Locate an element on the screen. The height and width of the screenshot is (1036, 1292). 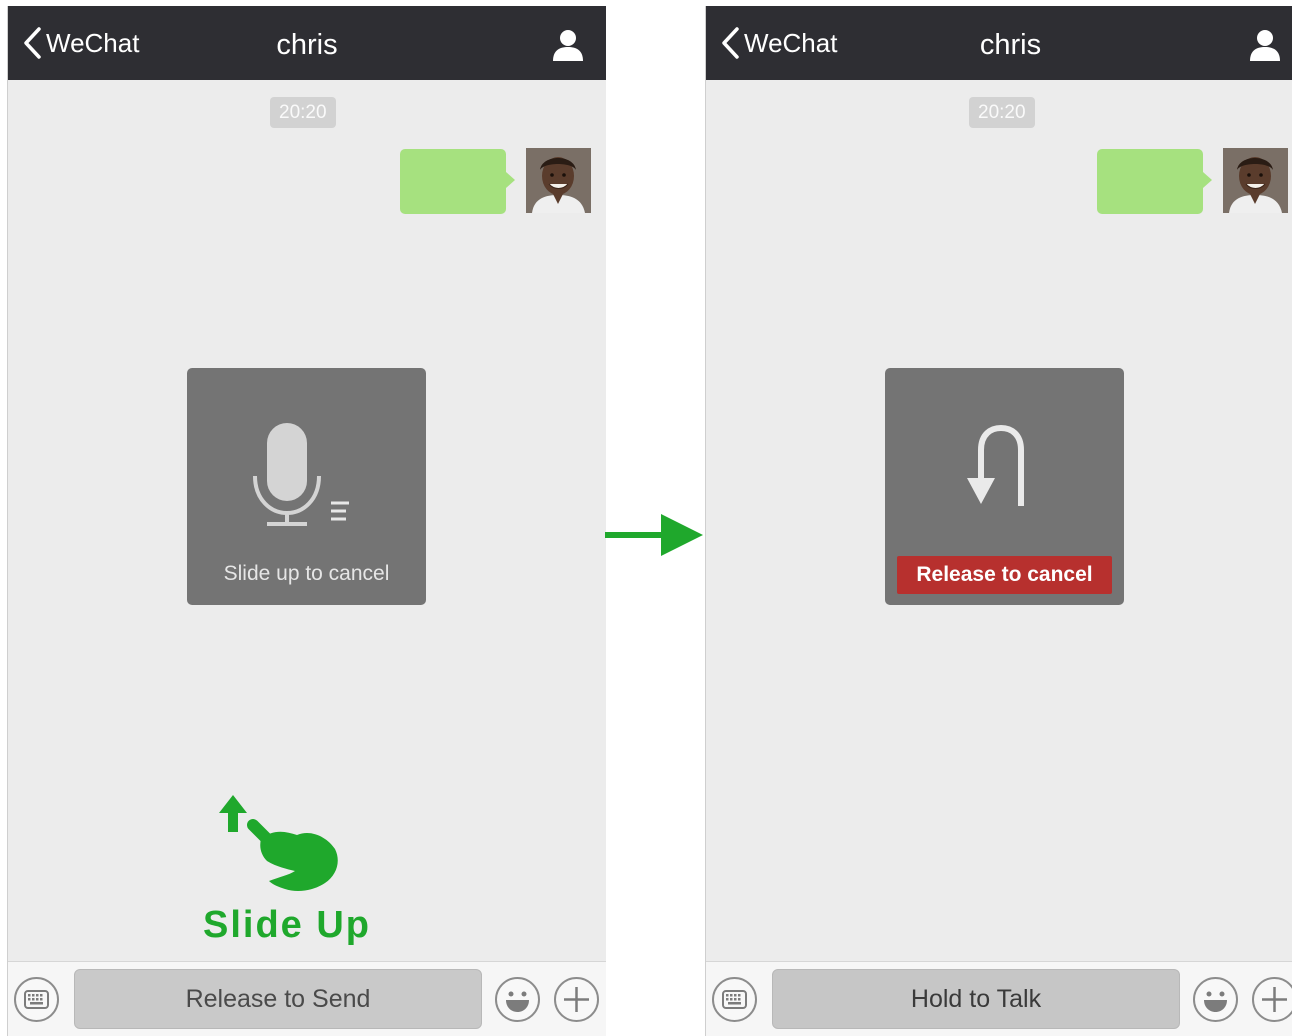
right-arrow-icon is located at coordinates (654, 535).